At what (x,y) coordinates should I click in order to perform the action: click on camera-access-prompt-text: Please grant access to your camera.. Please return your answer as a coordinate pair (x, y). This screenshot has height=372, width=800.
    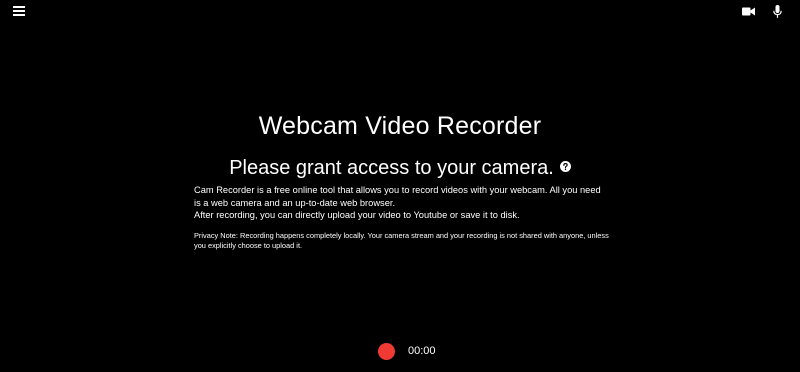
    Looking at the image, I should click on (391, 168).